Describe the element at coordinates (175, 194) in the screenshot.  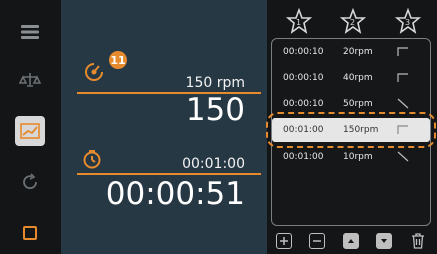
I see `timer-current: 00:00:51` at that location.